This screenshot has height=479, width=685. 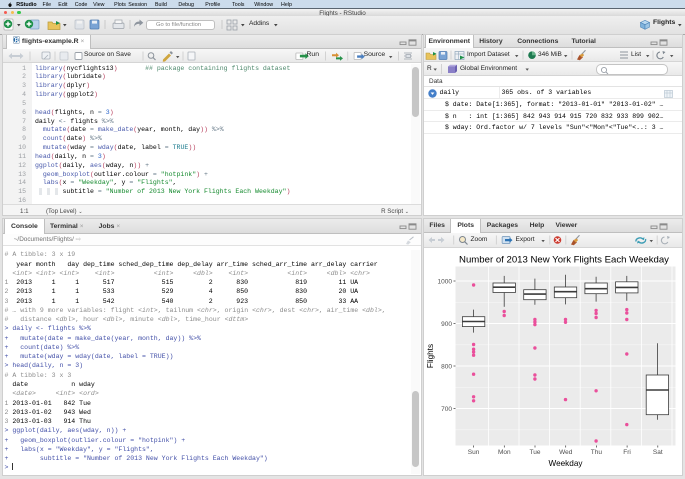 What do you see at coordinates (446, 409) in the screenshot?
I see `svg-text: 700` at bounding box center [446, 409].